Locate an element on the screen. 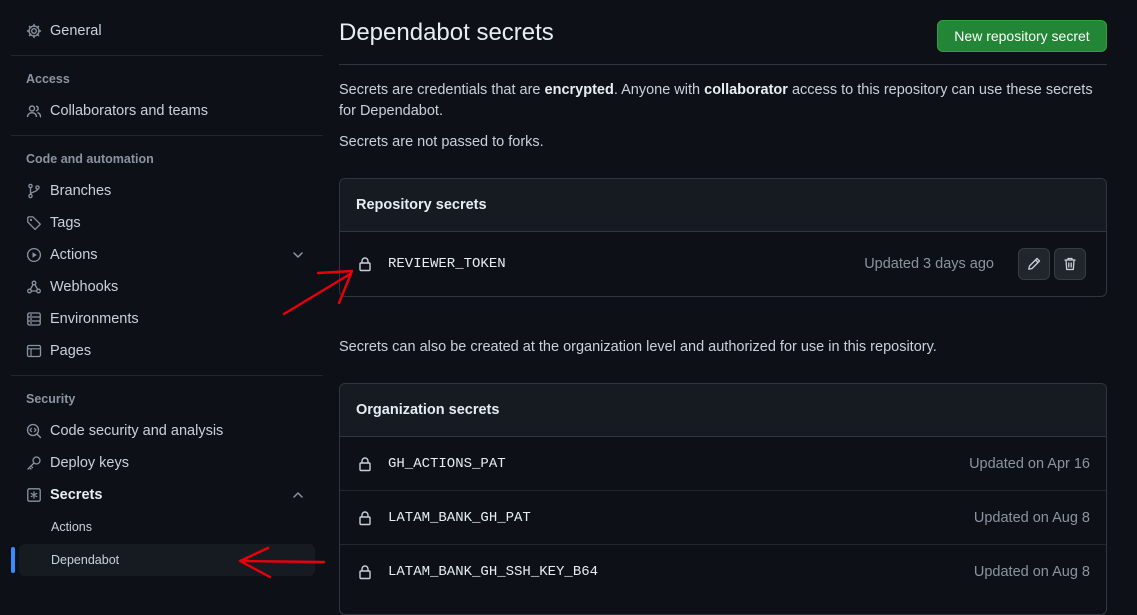  page-title: Dependabot secrets is located at coordinates (446, 32).